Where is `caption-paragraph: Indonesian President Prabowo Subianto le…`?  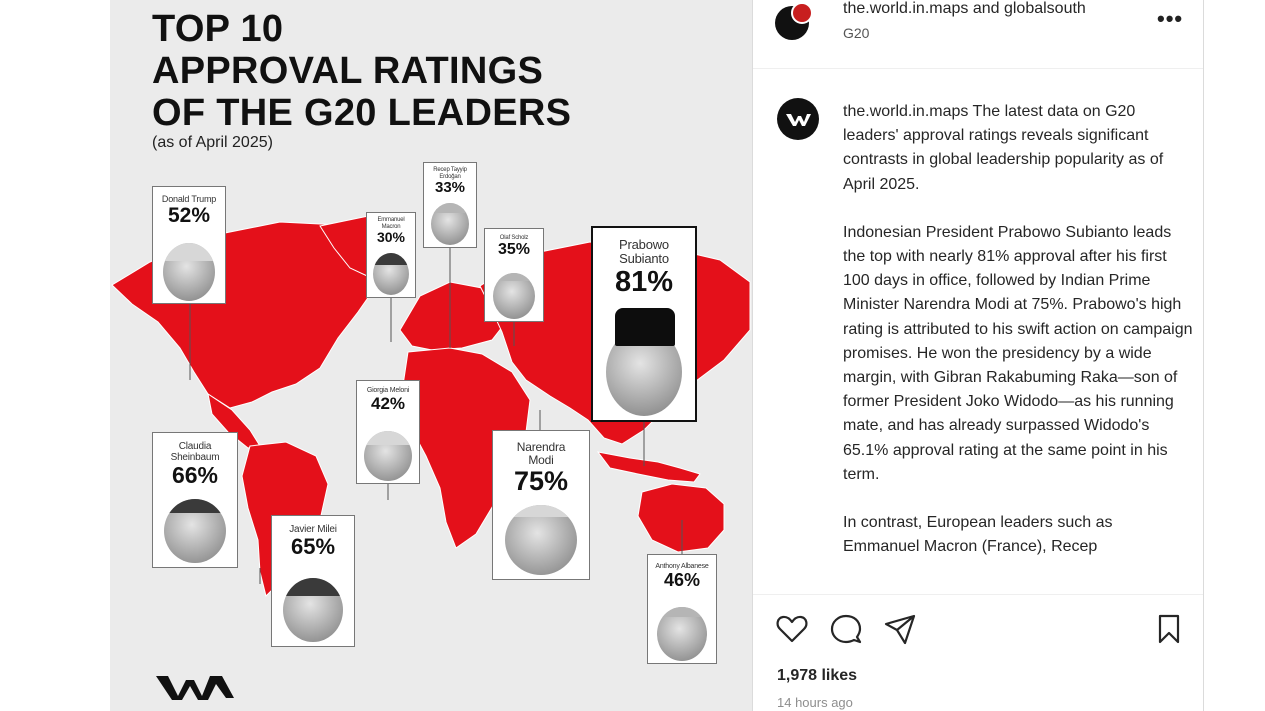
caption-paragraph: Indonesian President Prabowo Subianto le… is located at coordinates (1018, 353).